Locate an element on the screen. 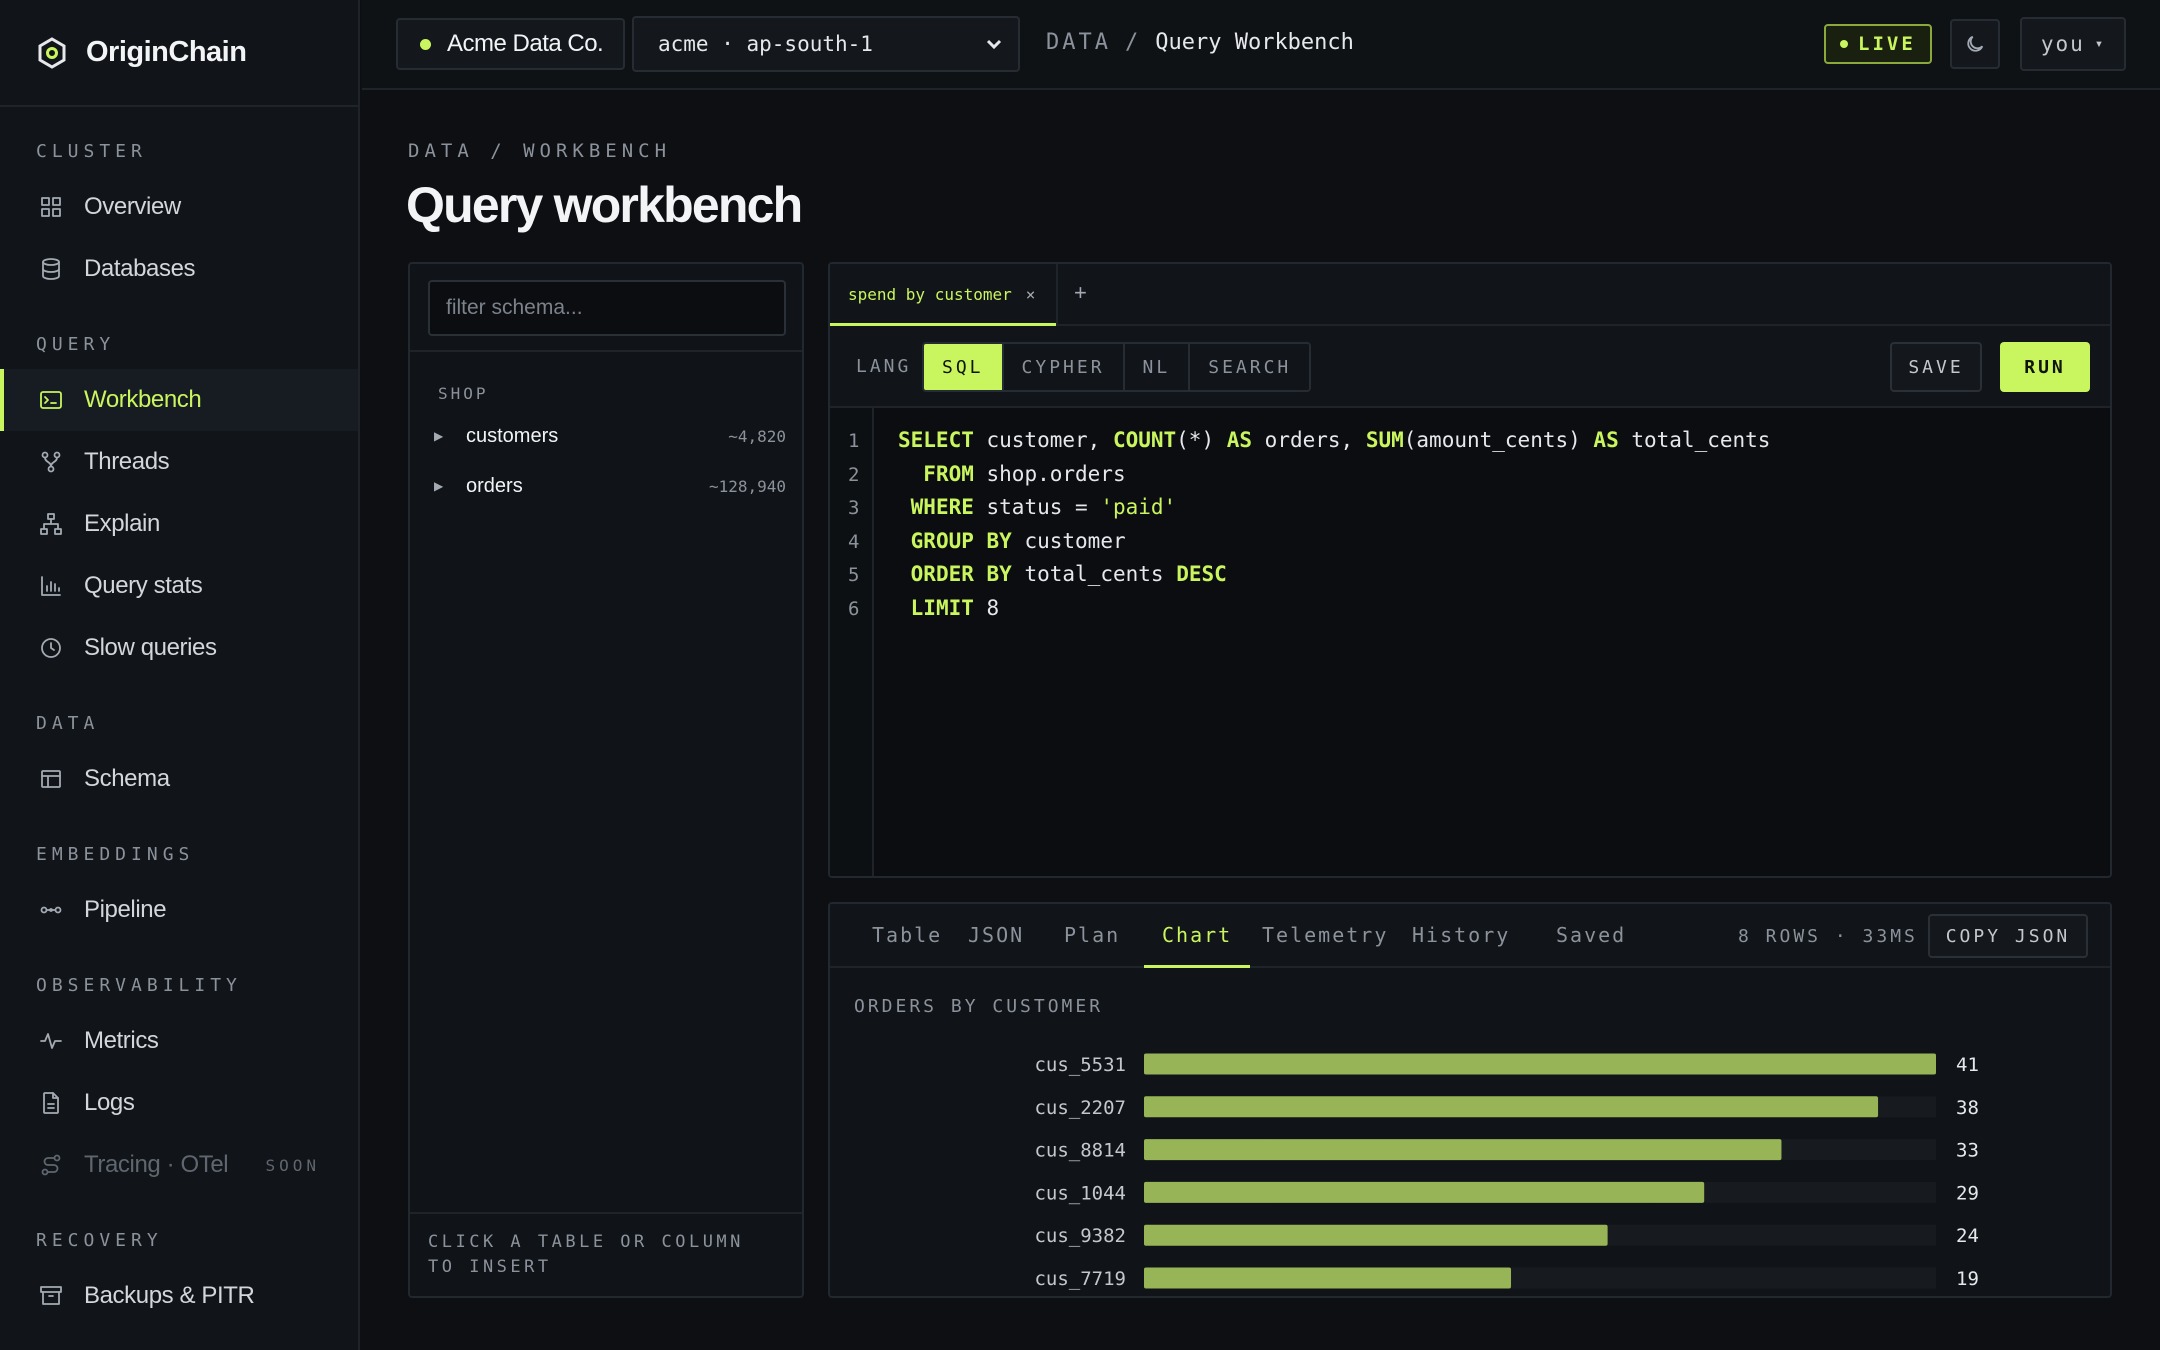  sql-keyword: ORDER BY is located at coordinates (961, 574).